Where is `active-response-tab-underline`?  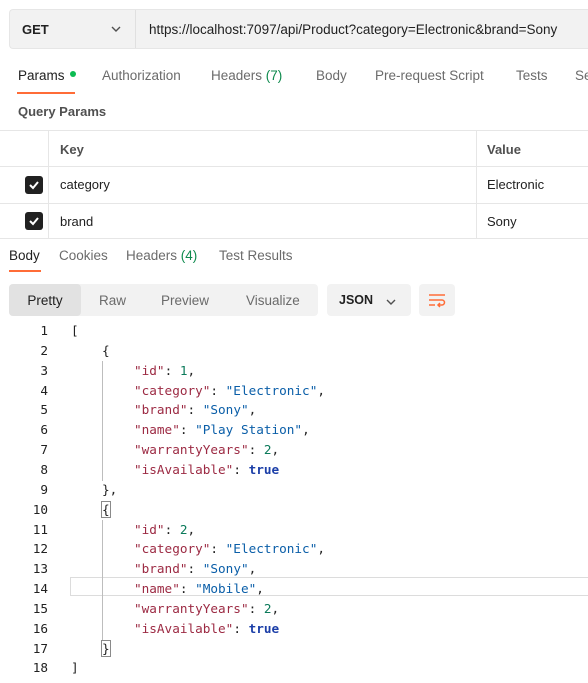 active-response-tab-underline is located at coordinates (25, 271).